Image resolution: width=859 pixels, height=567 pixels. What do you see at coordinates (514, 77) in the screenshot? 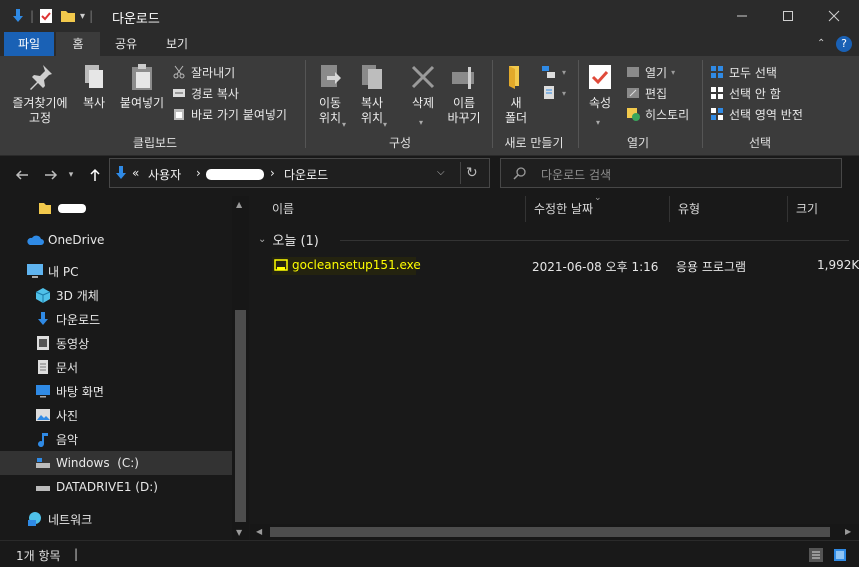
I see `new-folder-icon` at bounding box center [514, 77].